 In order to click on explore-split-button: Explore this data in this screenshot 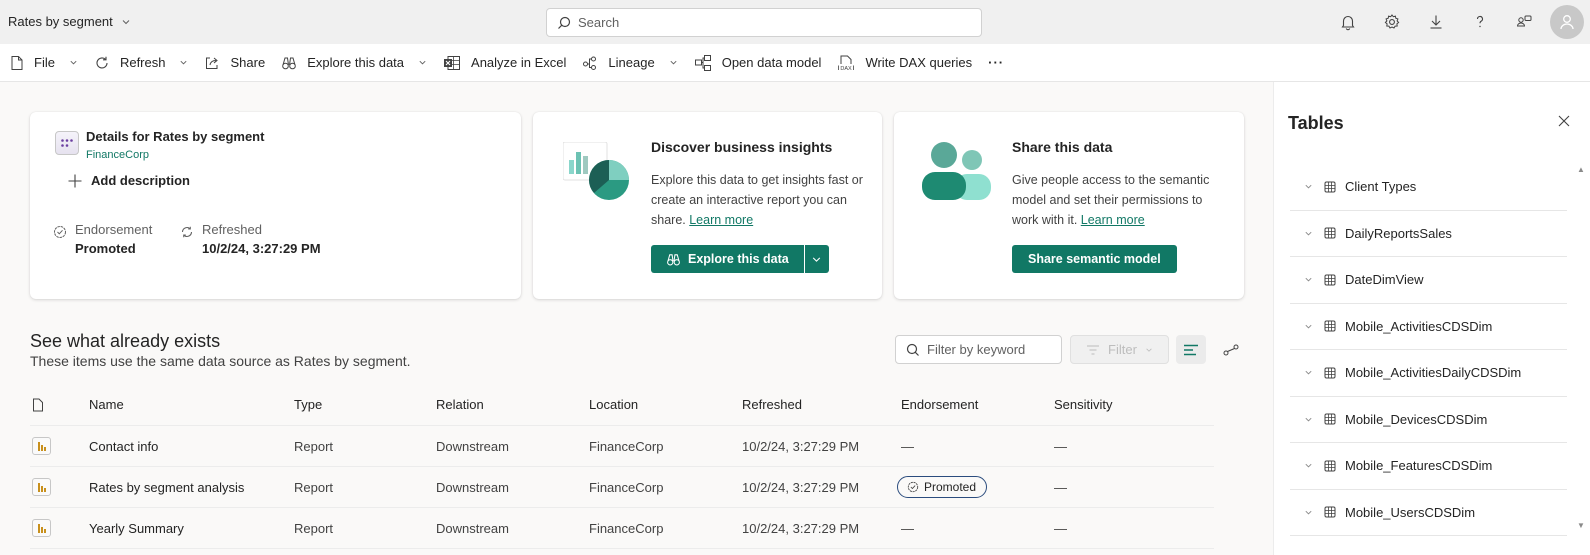, I will do `click(740, 259)`.